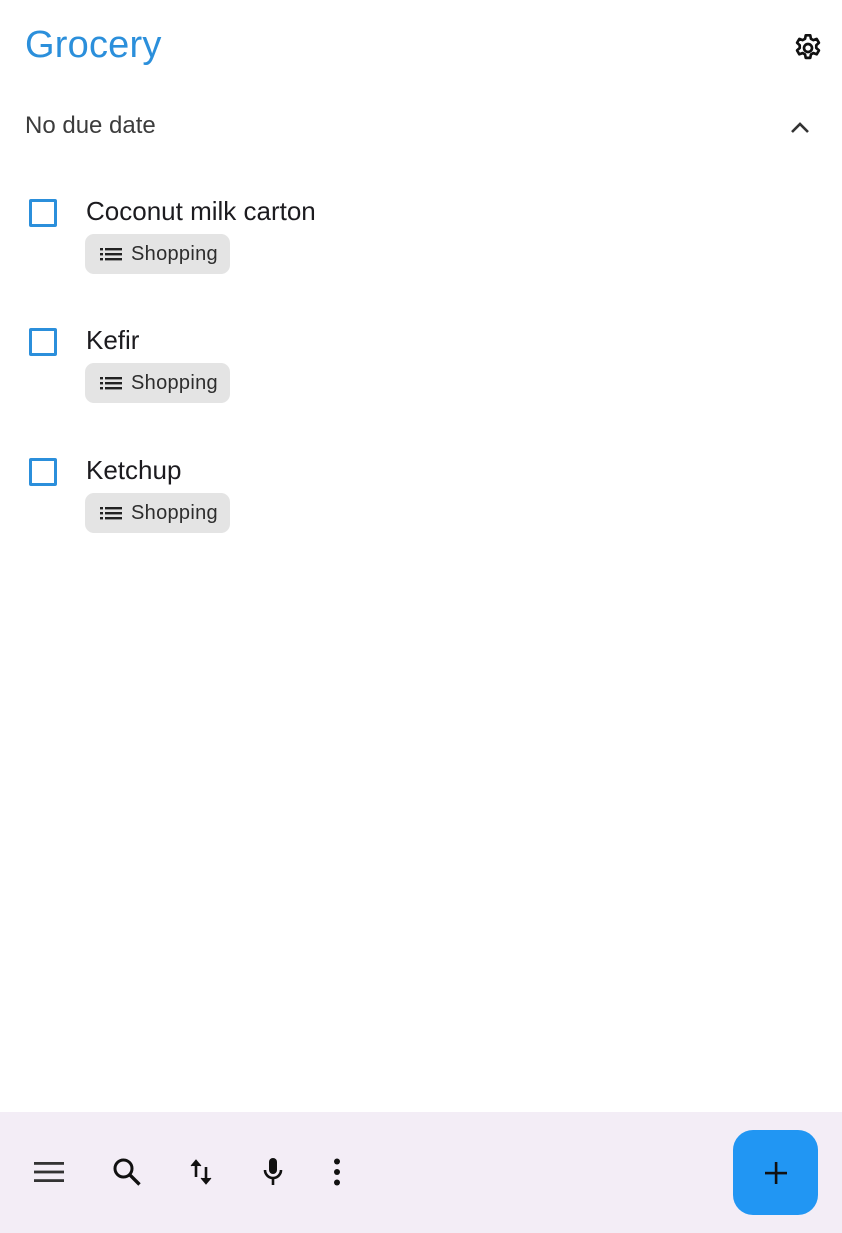  Describe the element at coordinates (90, 125) in the screenshot. I see `group-header-label: No due date` at that location.